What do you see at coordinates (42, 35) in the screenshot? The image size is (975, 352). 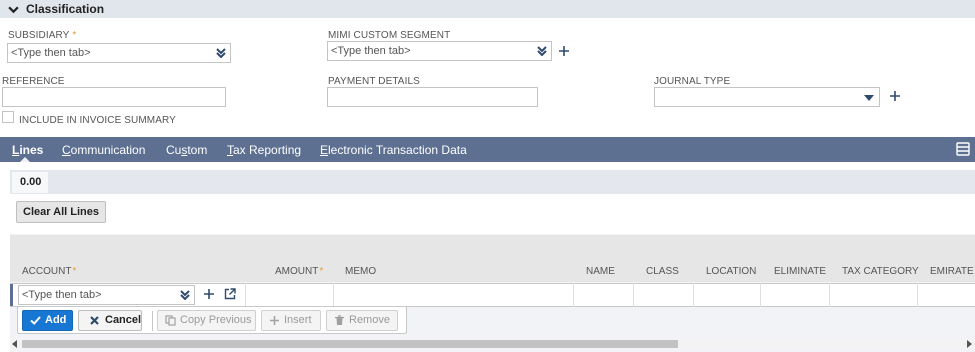 I see `subsidiary-label: SUBSIDIARY *` at bounding box center [42, 35].